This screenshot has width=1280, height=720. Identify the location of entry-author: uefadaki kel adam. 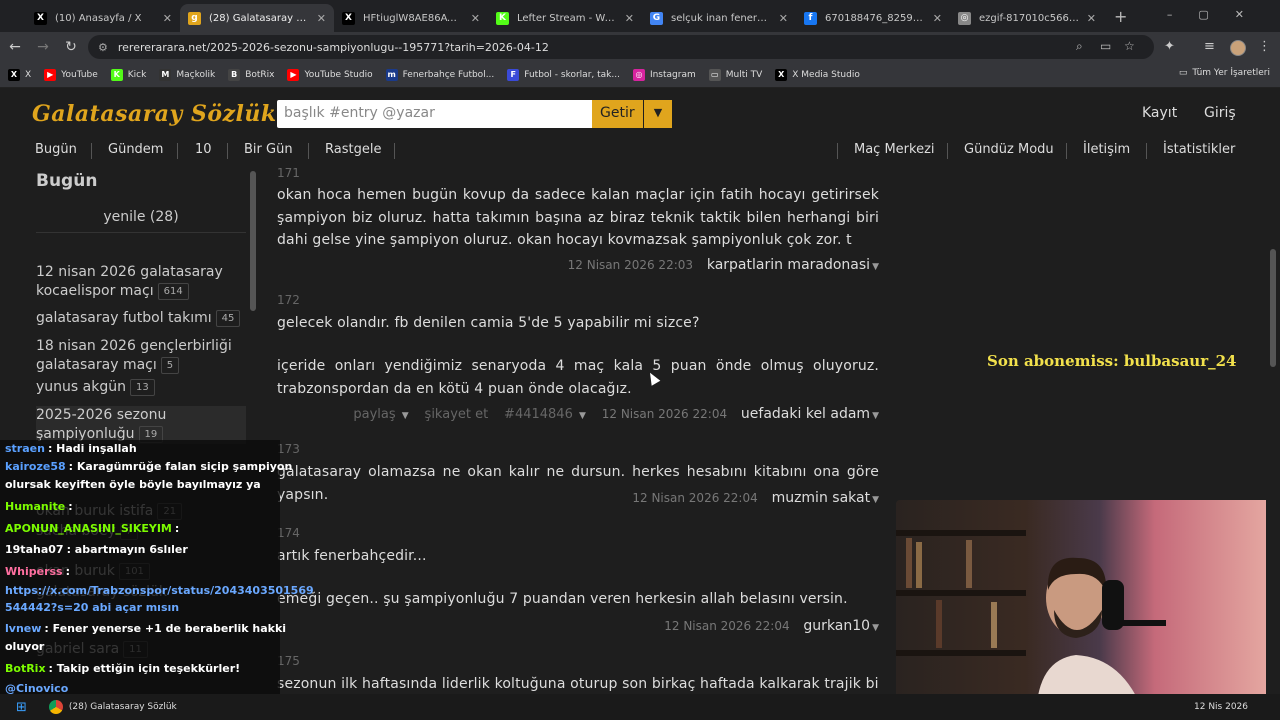
(805, 414).